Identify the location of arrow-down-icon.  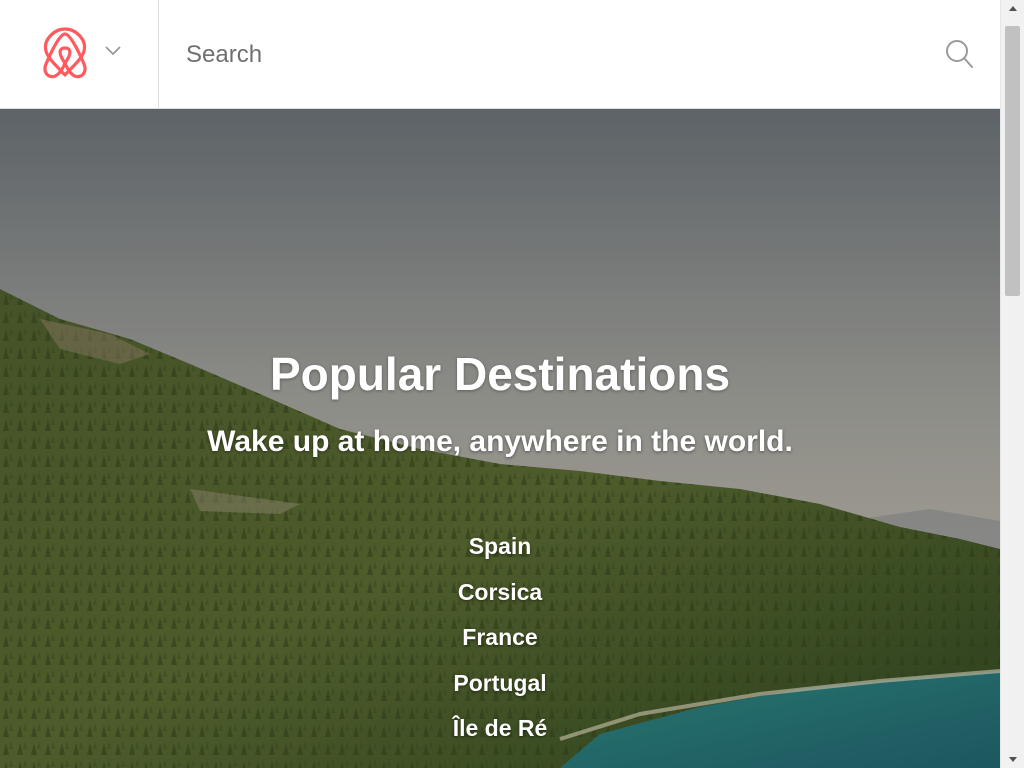
(1012, 759).